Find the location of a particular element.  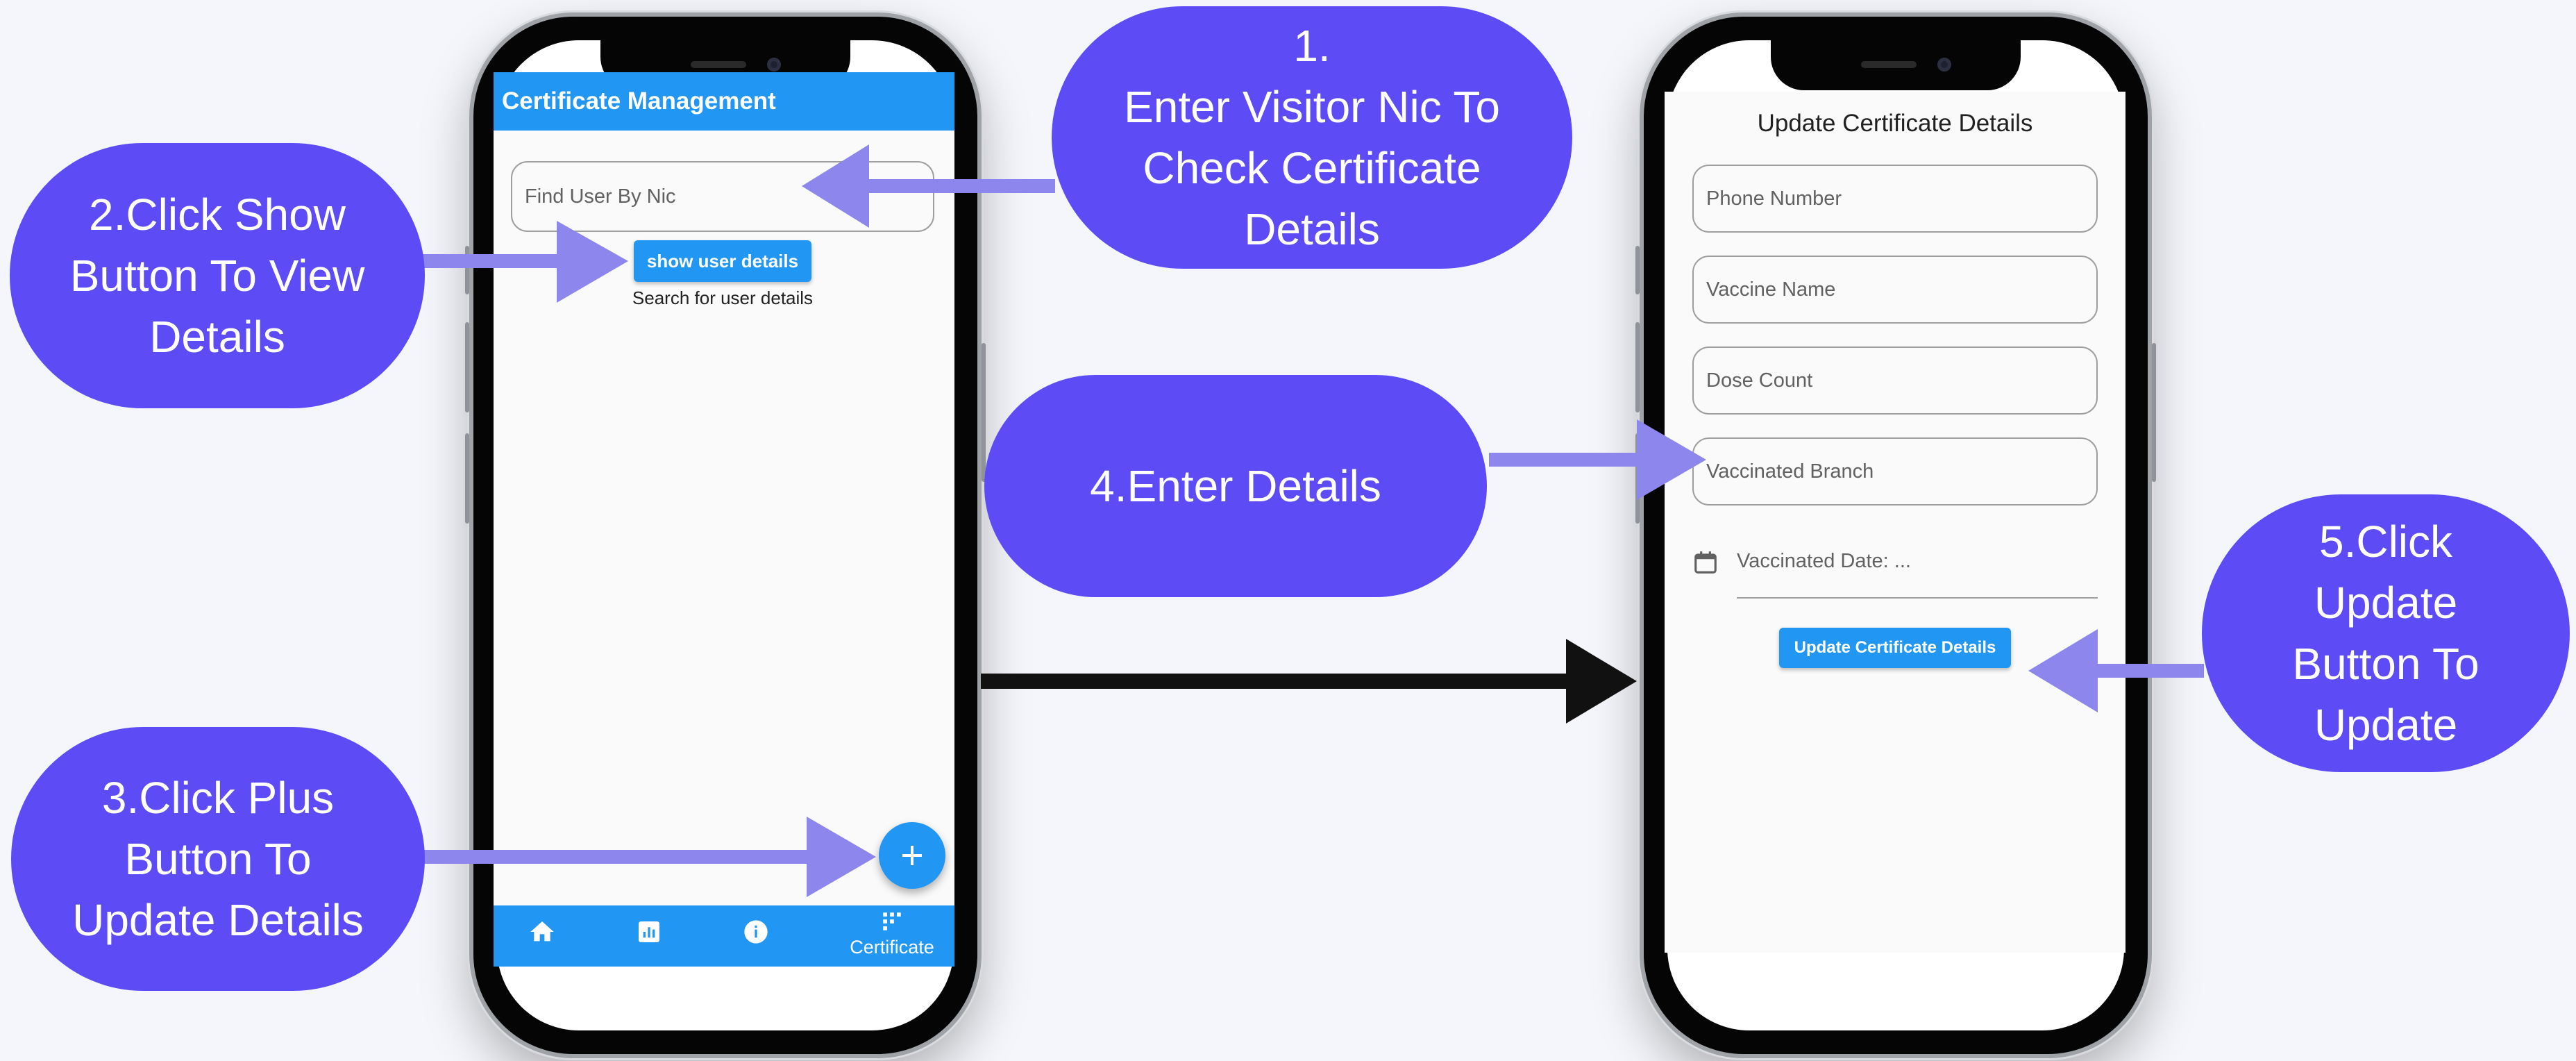

show-user-details-button: show user details is located at coordinates (722, 261).